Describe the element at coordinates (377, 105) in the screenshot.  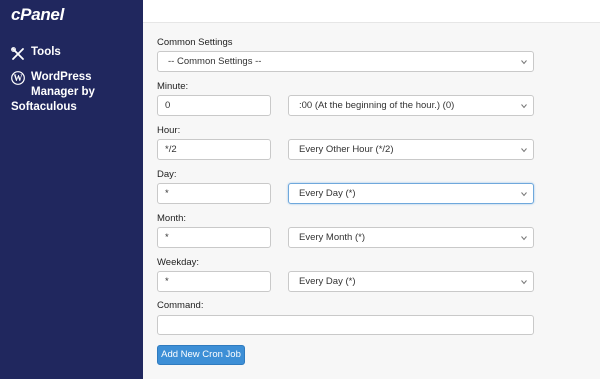
I see `minute-select-value: :00 (At the beginning of the hour.) (0)` at that location.